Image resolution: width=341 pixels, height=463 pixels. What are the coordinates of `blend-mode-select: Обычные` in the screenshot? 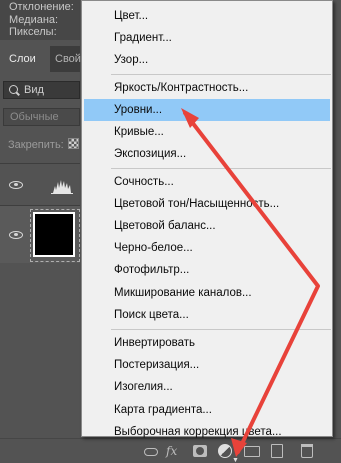 It's located at (41, 117).